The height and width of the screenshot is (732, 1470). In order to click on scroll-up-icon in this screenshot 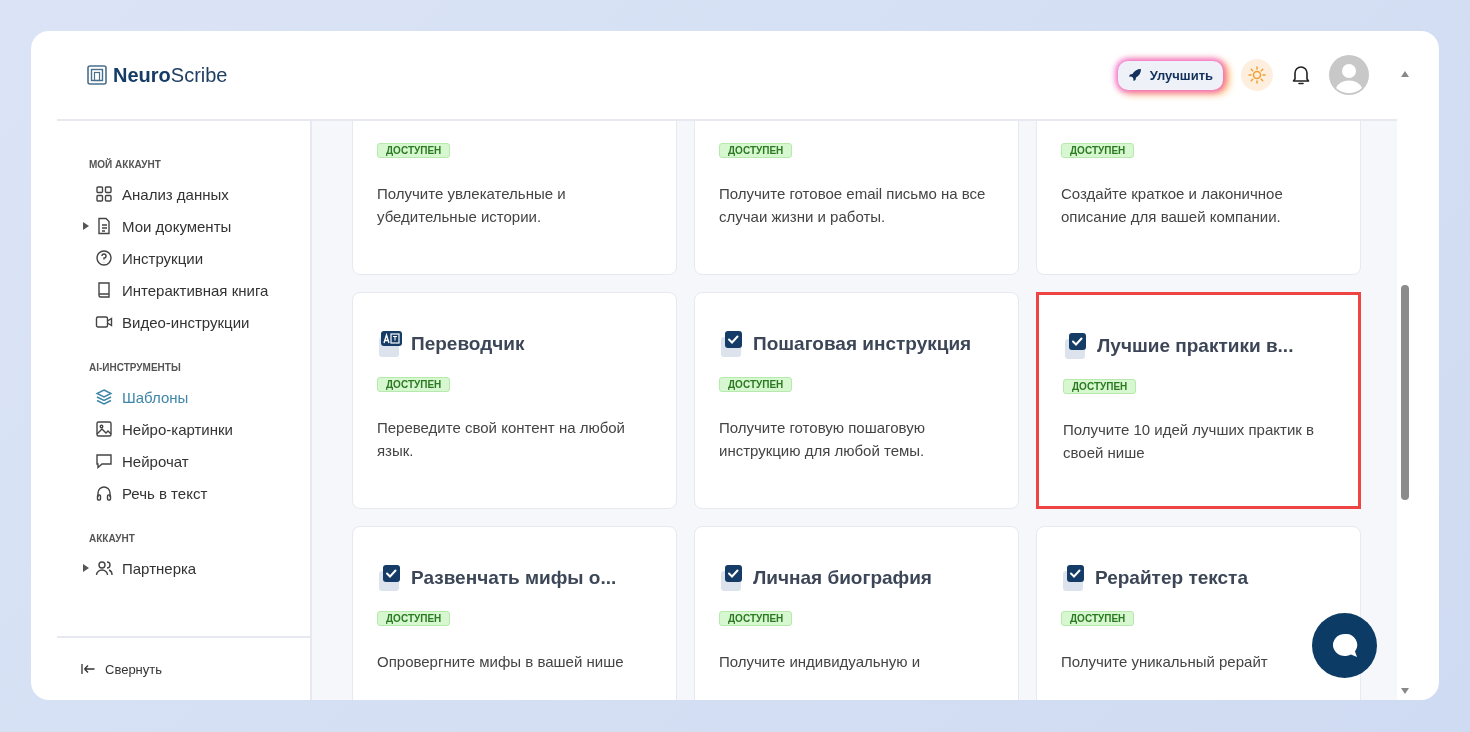, I will do `click(1405, 74)`.